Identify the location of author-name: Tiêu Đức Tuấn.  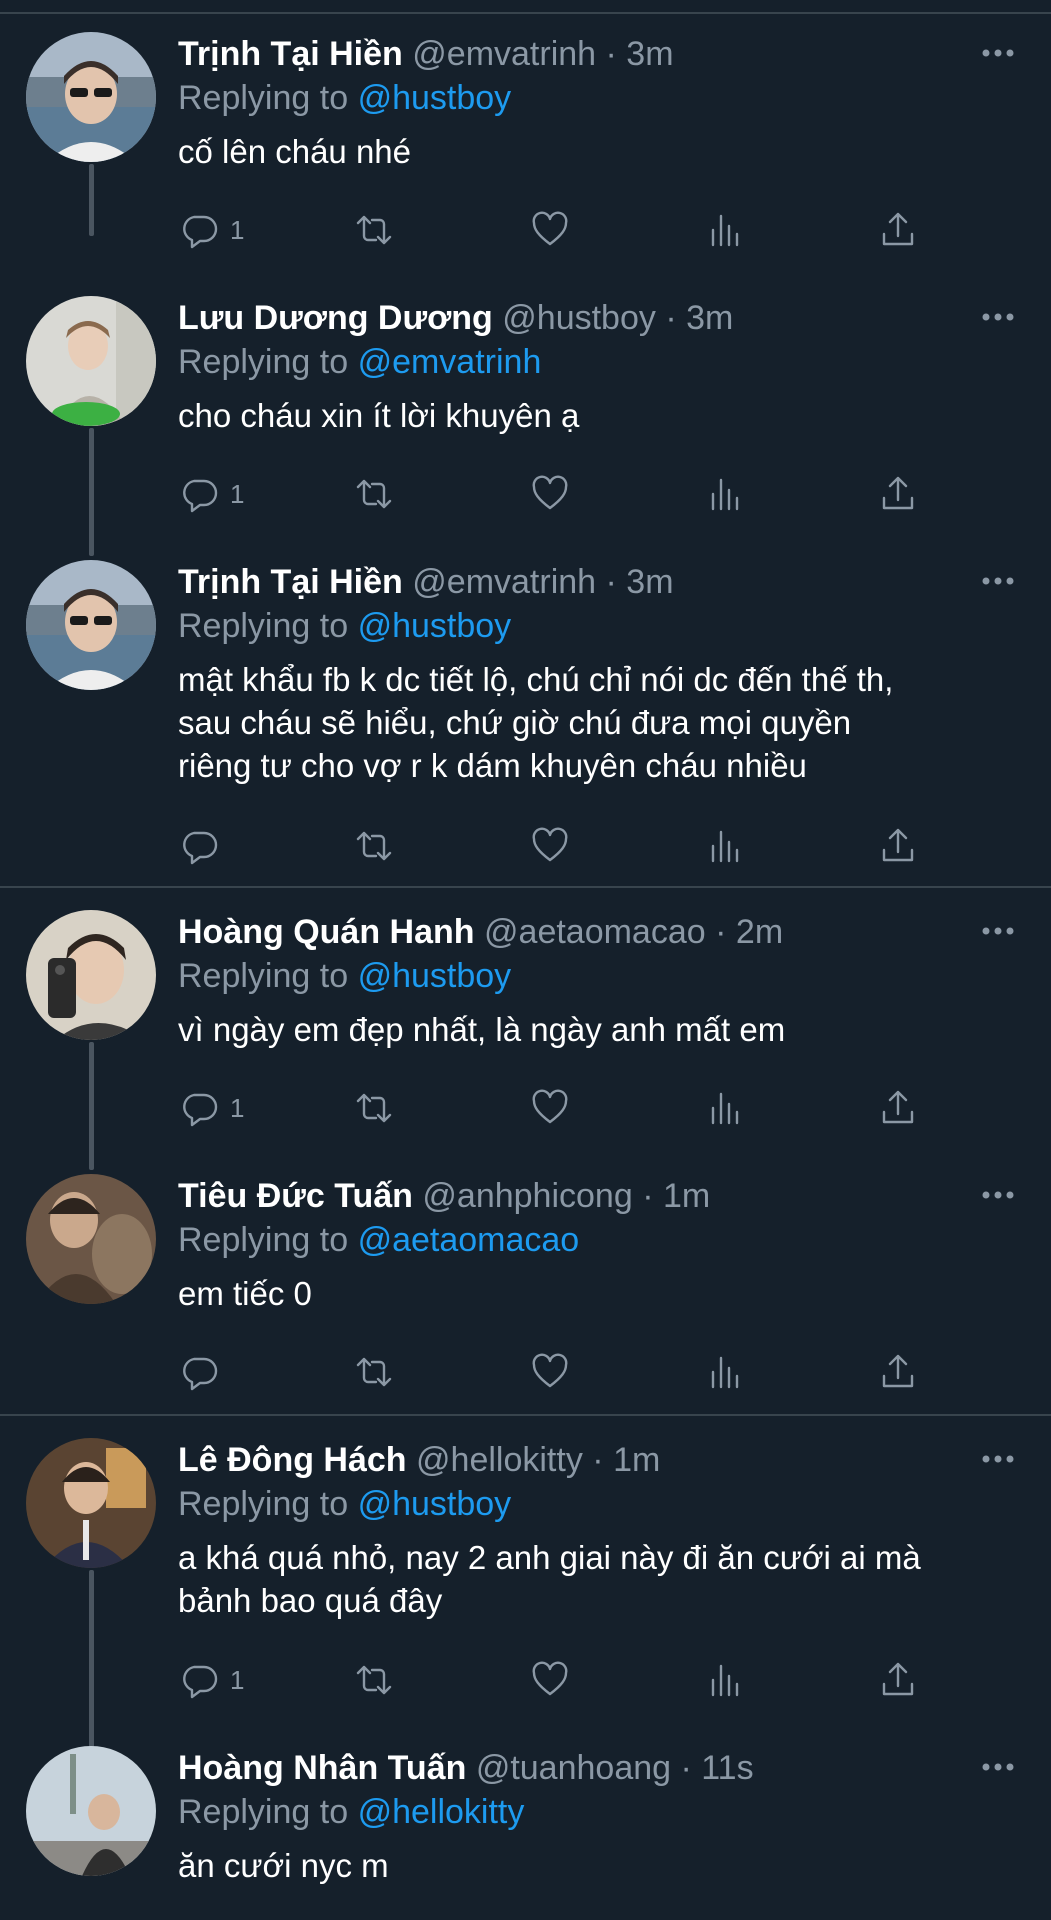
(295, 1196).